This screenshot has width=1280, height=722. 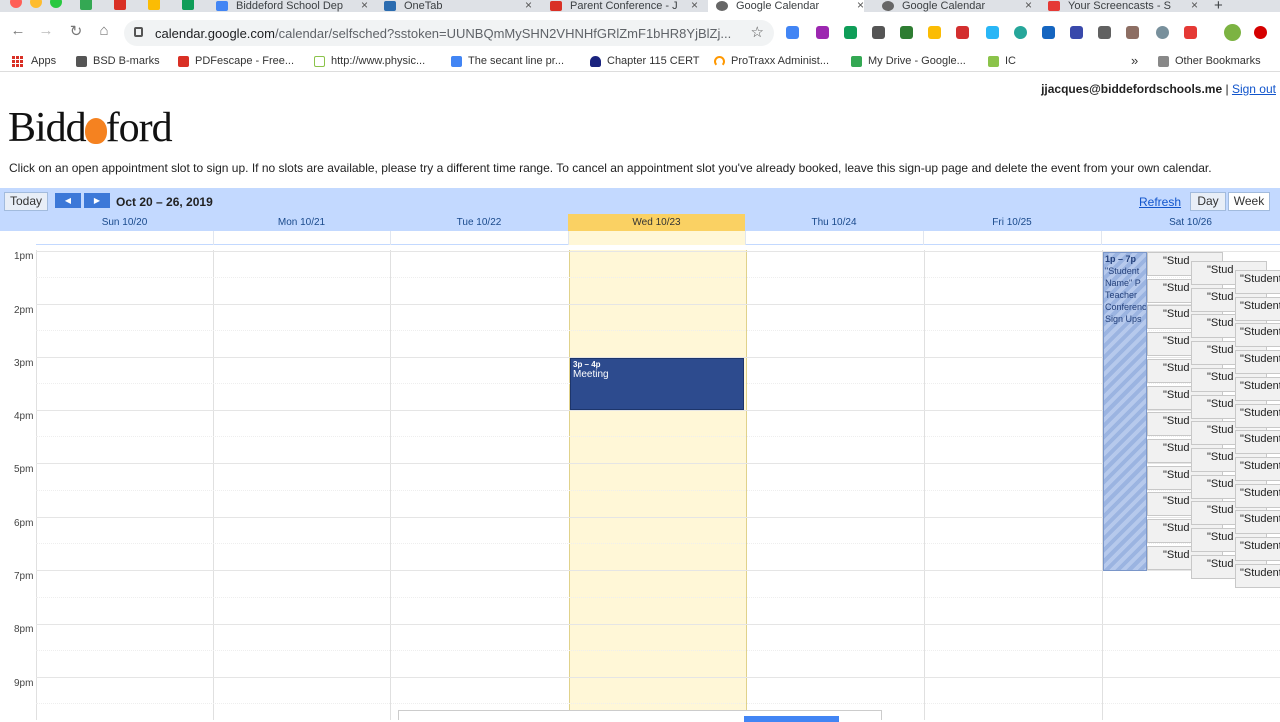 I want to click on translate-extension-icon, so click(x=792, y=32).